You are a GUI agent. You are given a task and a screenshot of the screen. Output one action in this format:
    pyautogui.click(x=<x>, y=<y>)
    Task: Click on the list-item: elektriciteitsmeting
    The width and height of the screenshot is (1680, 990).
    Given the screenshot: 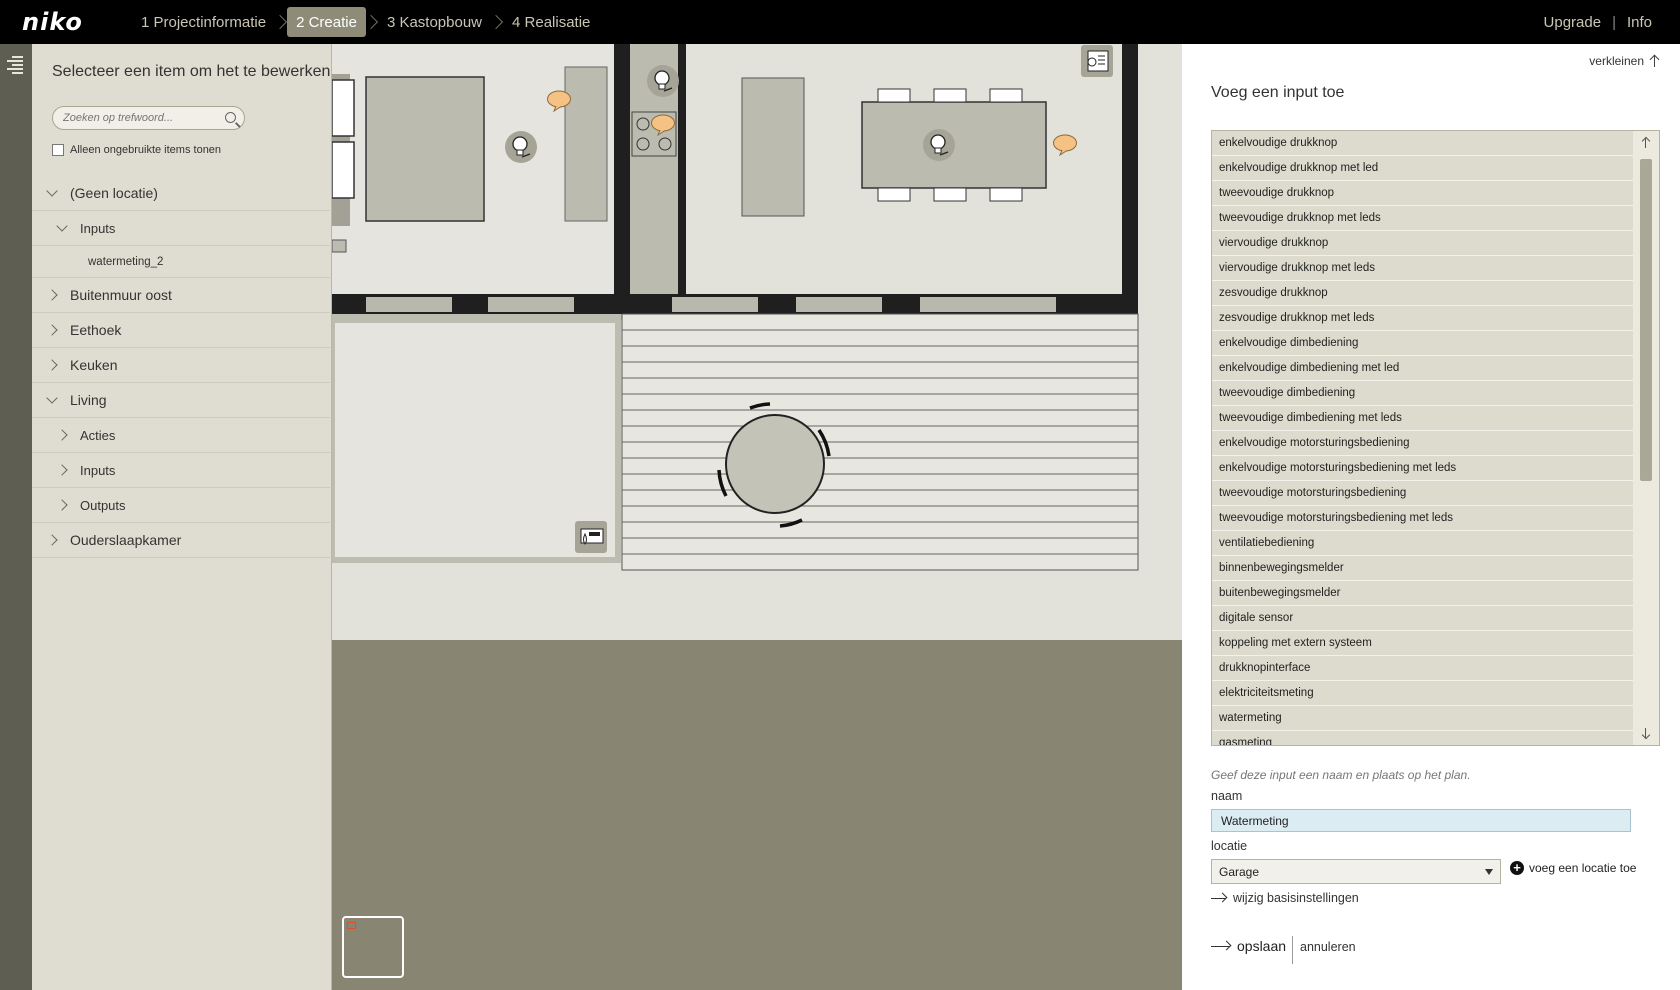 What is the action you would take?
    pyautogui.click(x=1422, y=693)
    